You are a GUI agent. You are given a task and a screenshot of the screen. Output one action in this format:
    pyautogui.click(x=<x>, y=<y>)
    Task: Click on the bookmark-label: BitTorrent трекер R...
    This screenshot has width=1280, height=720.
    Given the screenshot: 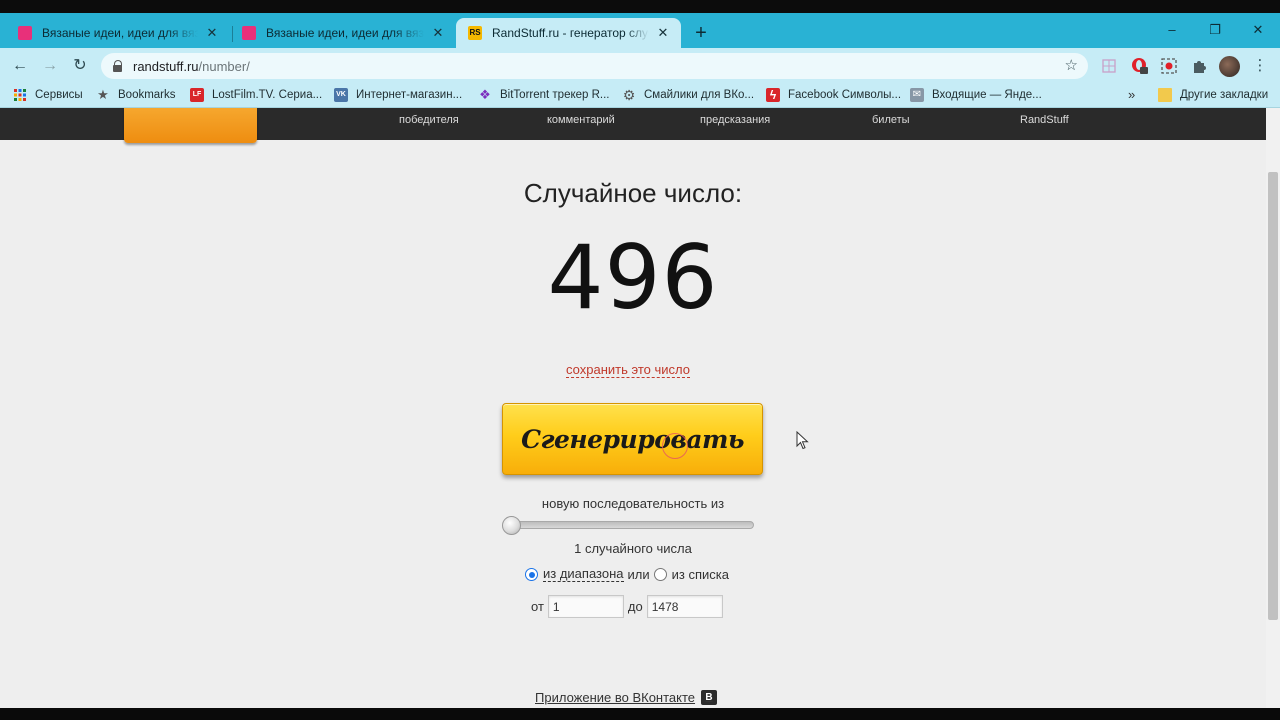 What is the action you would take?
    pyautogui.click(x=555, y=95)
    